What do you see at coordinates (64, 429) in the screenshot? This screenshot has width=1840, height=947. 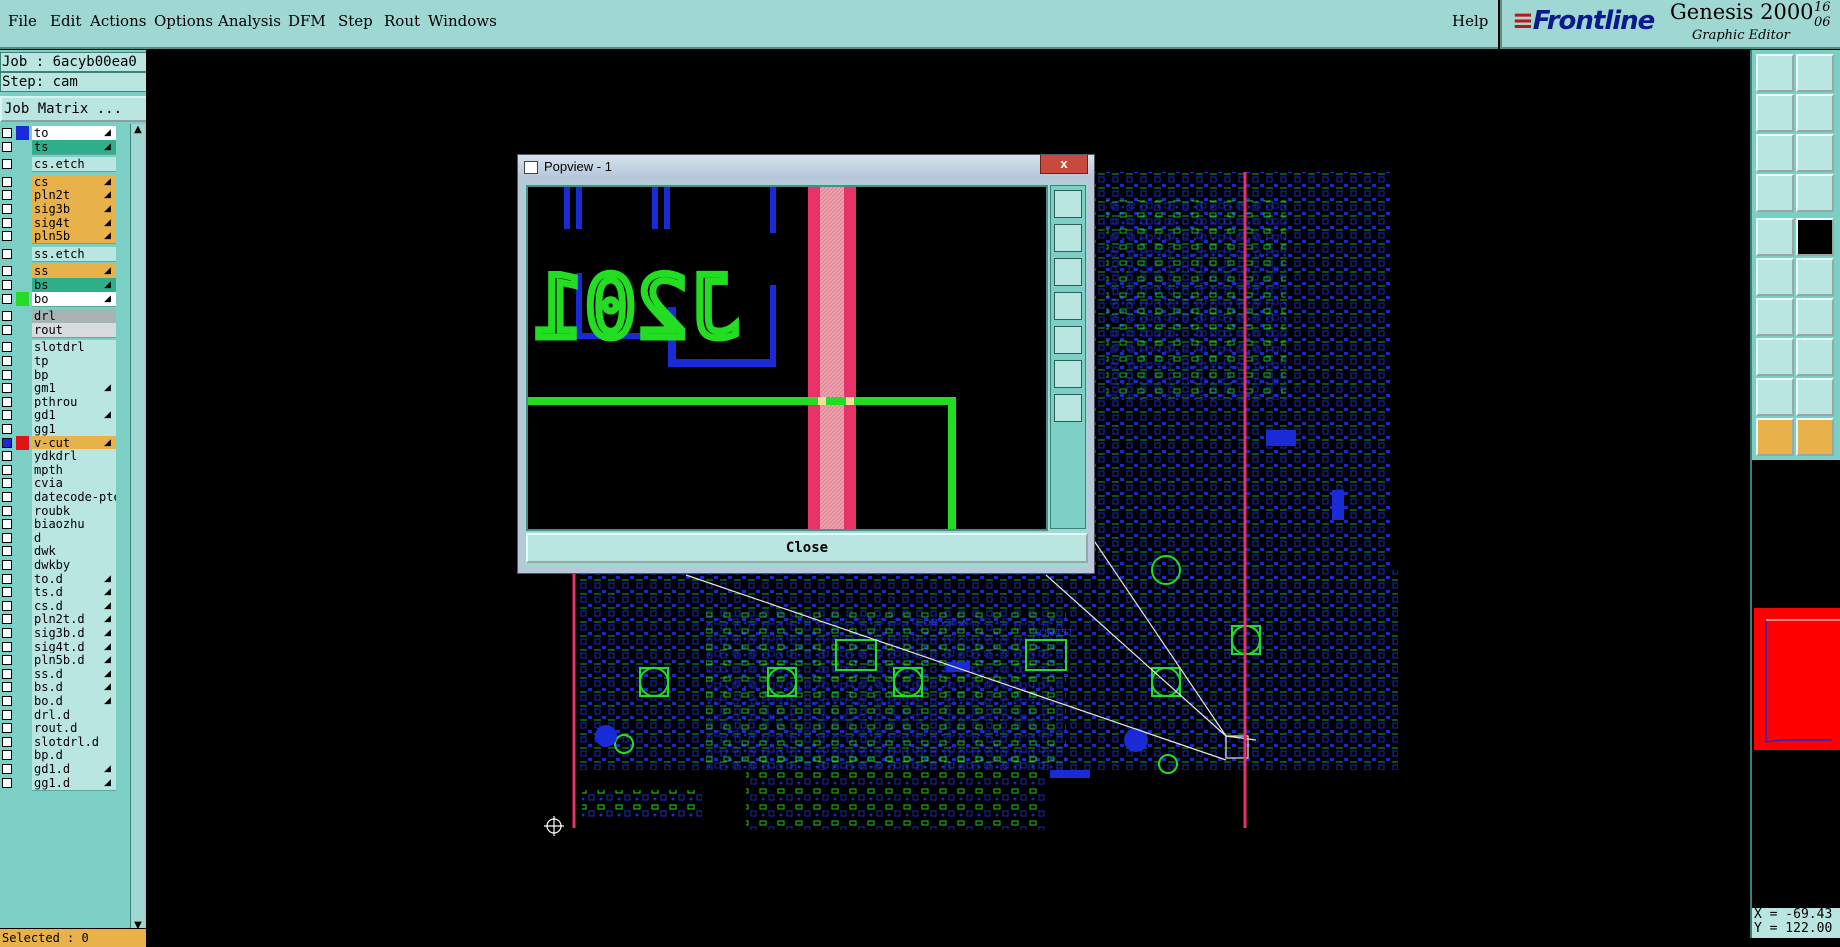 I see `layer-row: gg1` at bounding box center [64, 429].